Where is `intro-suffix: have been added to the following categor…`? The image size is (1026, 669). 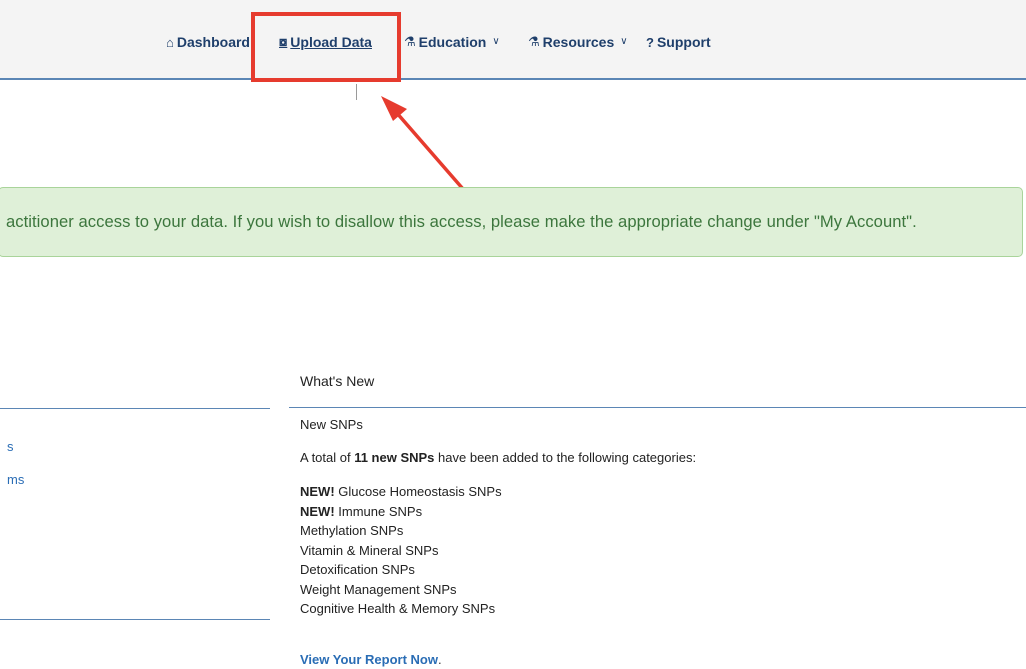 intro-suffix: have been added to the following categor… is located at coordinates (565, 457).